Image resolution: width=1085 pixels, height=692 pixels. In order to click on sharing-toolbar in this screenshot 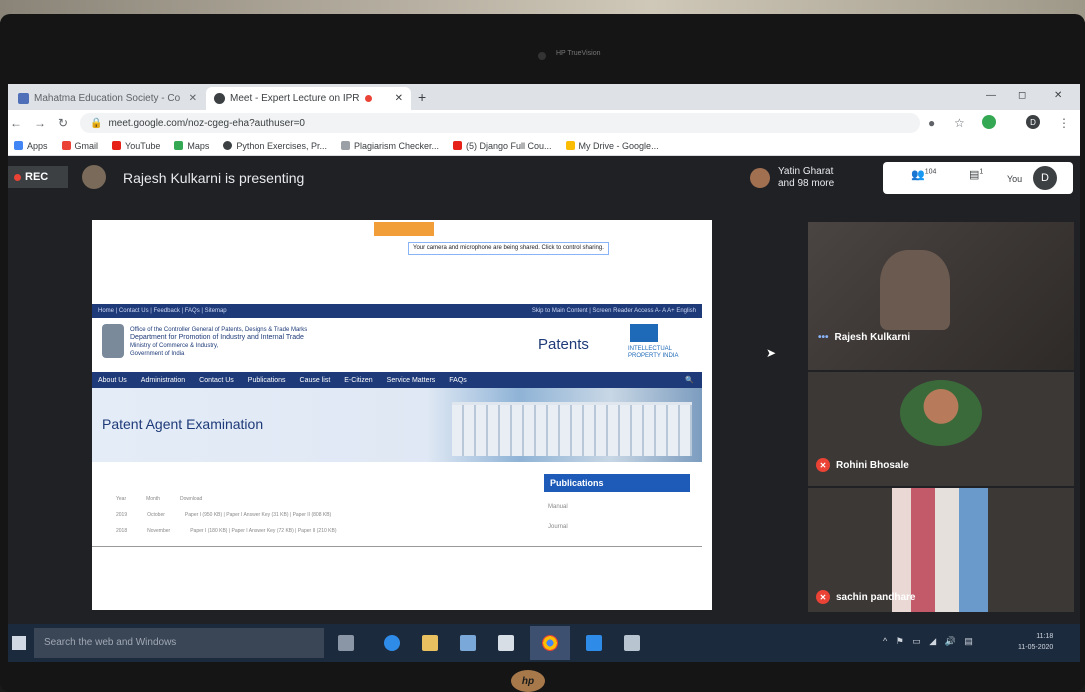, I will do `click(404, 229)`.